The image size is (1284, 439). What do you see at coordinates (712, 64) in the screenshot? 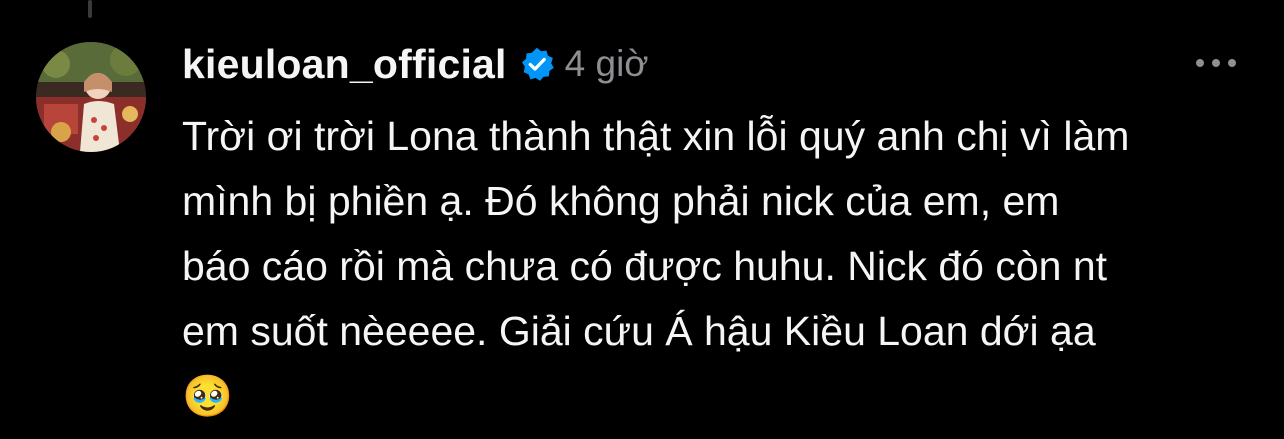
I see `comment-header: kieuloan_official 4 giờ` at bounding box center [712, 64].